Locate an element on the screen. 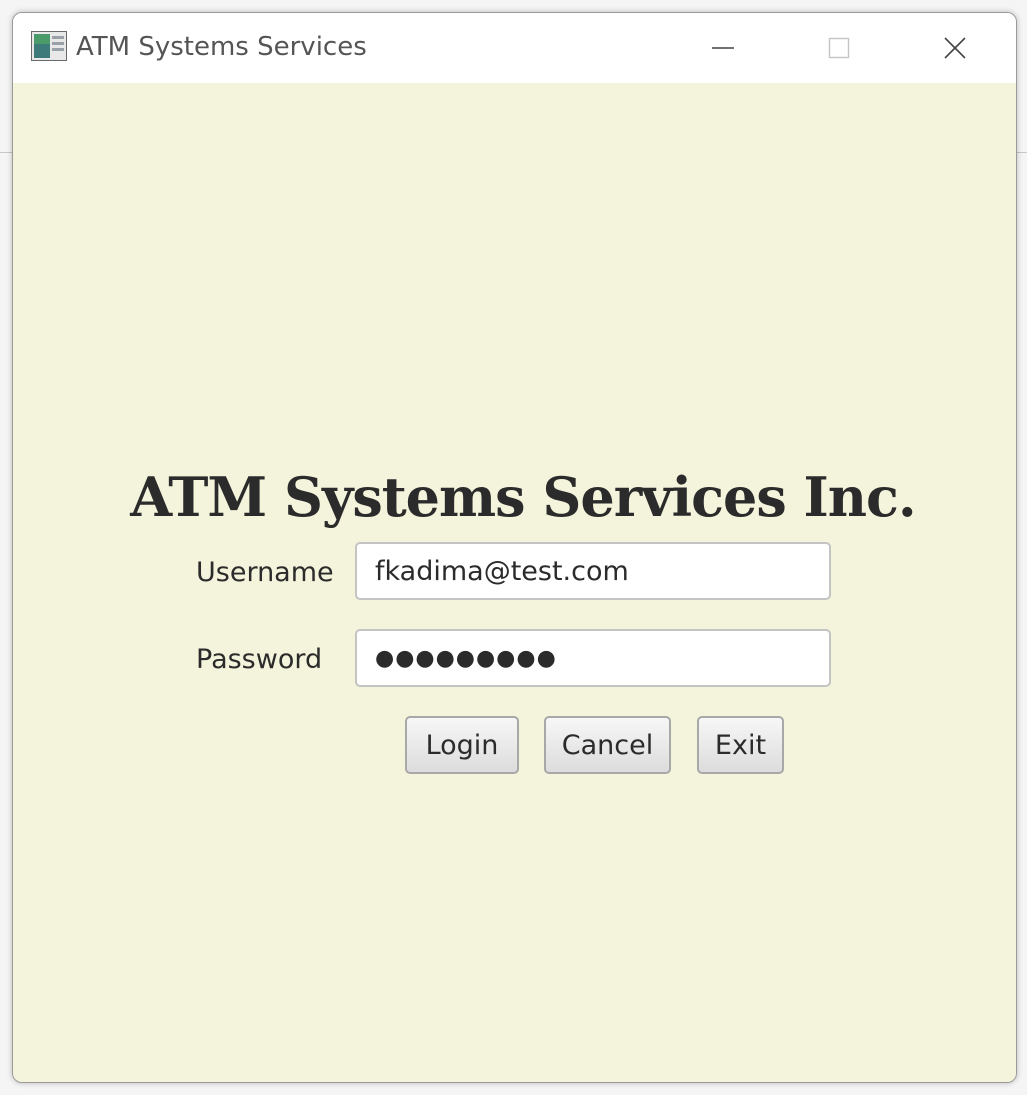  minimize-icon is located at coordinates (723, 48).